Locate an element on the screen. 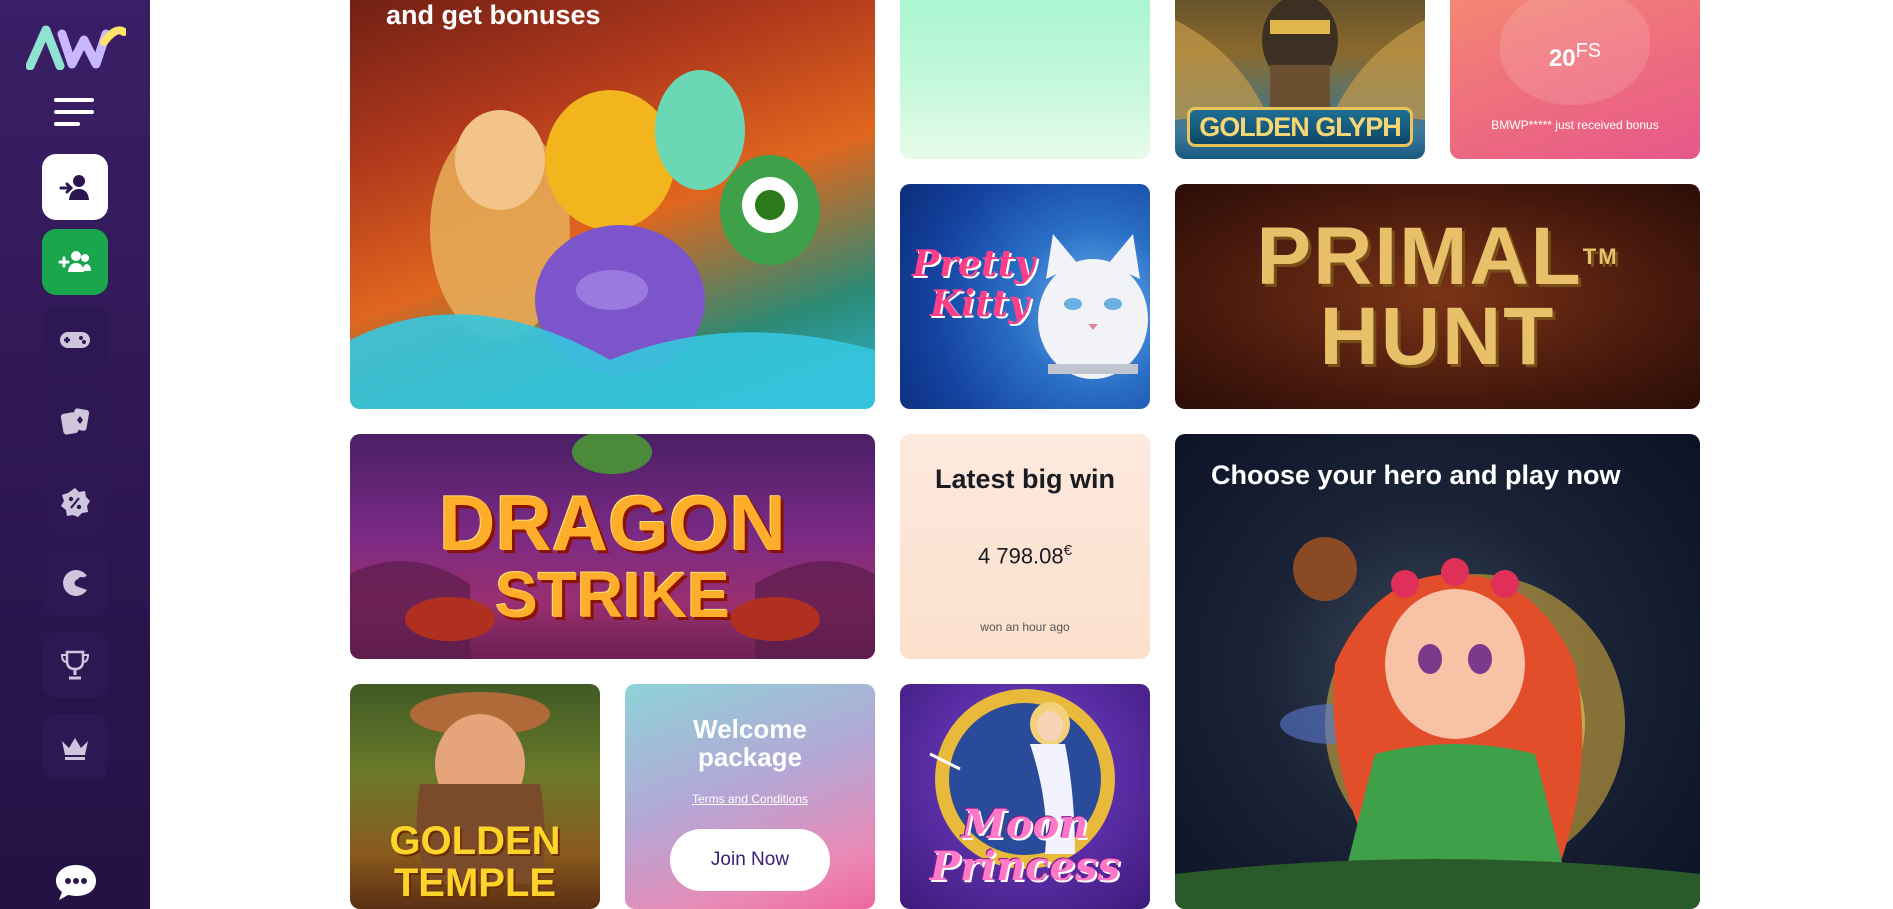 The image size is (1893, 909). games-button is located at coordinates (75, 339).